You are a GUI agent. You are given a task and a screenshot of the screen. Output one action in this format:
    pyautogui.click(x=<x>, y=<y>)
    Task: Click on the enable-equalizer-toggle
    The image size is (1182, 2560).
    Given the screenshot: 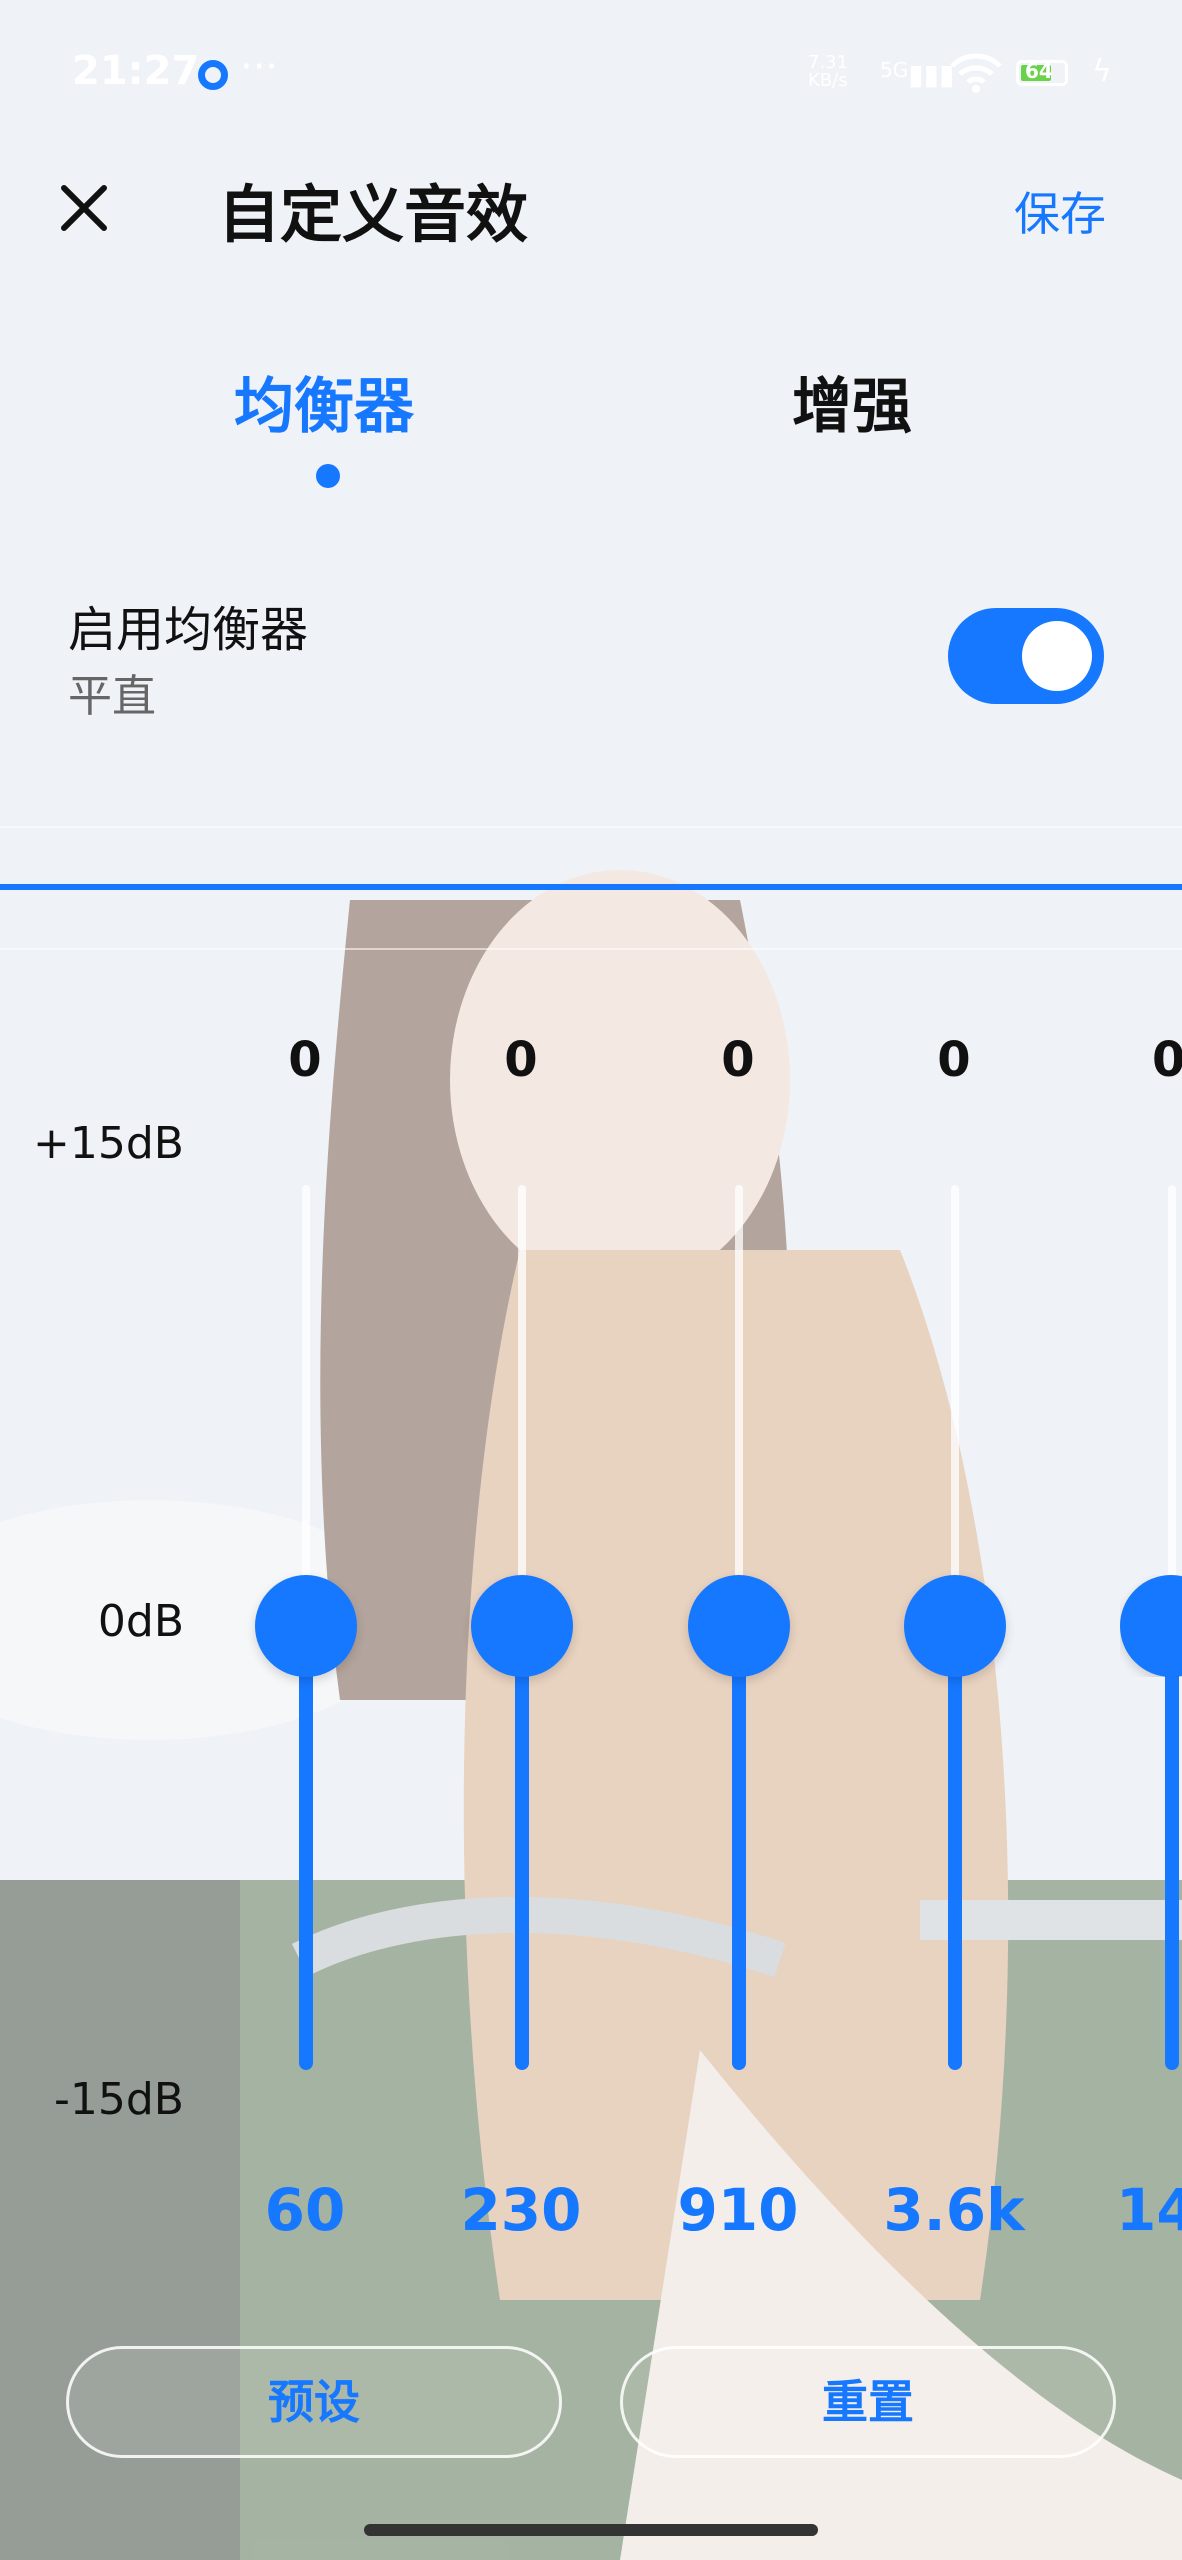 What is the action you would take?
    pyautogui.click(x=1026, y=656)
    